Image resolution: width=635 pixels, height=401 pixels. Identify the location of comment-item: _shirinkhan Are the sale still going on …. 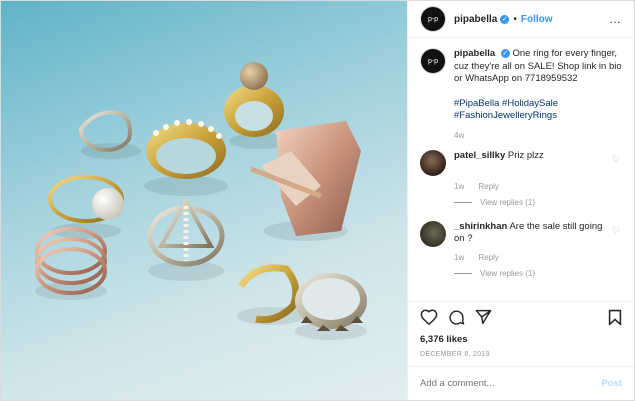
(521, 233).